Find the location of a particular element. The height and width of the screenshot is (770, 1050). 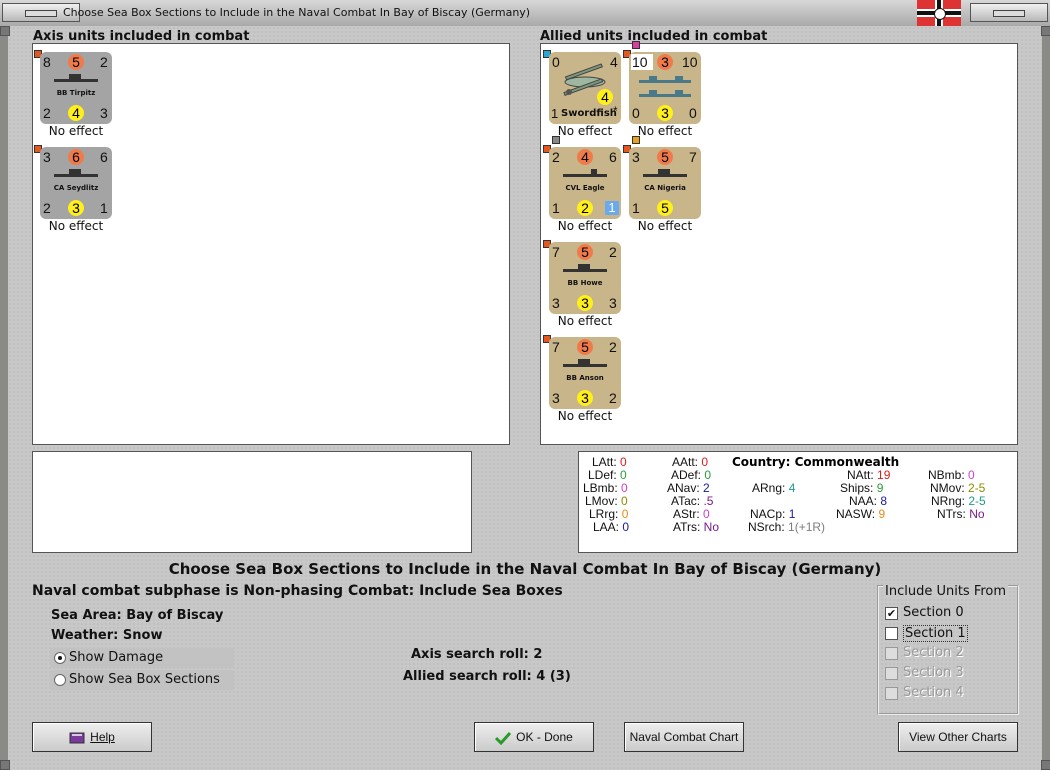

axis-panel-header: Axis units included in combat is located at coordinates (141, 36).